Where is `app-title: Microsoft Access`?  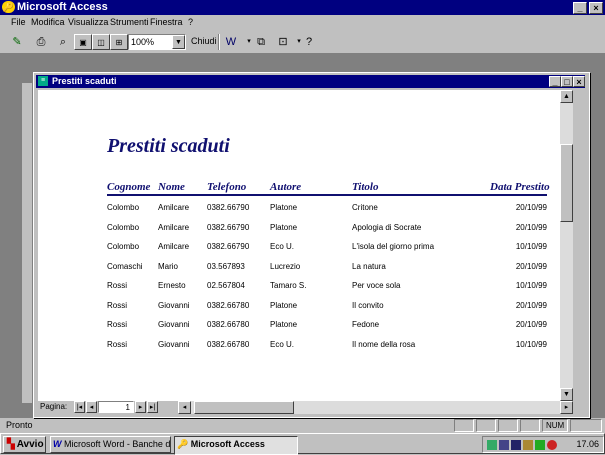 app-title: Microsoft Access is located at coordinates (62, 7).